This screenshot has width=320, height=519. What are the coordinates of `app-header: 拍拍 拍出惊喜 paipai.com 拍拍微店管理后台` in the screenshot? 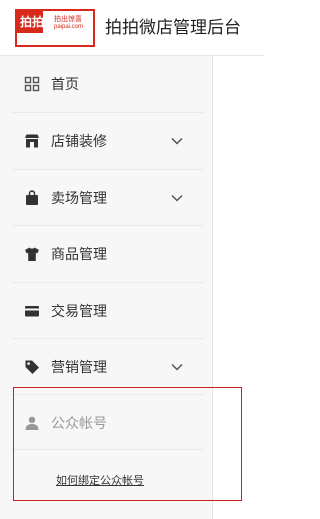 It's located at (132, 28).